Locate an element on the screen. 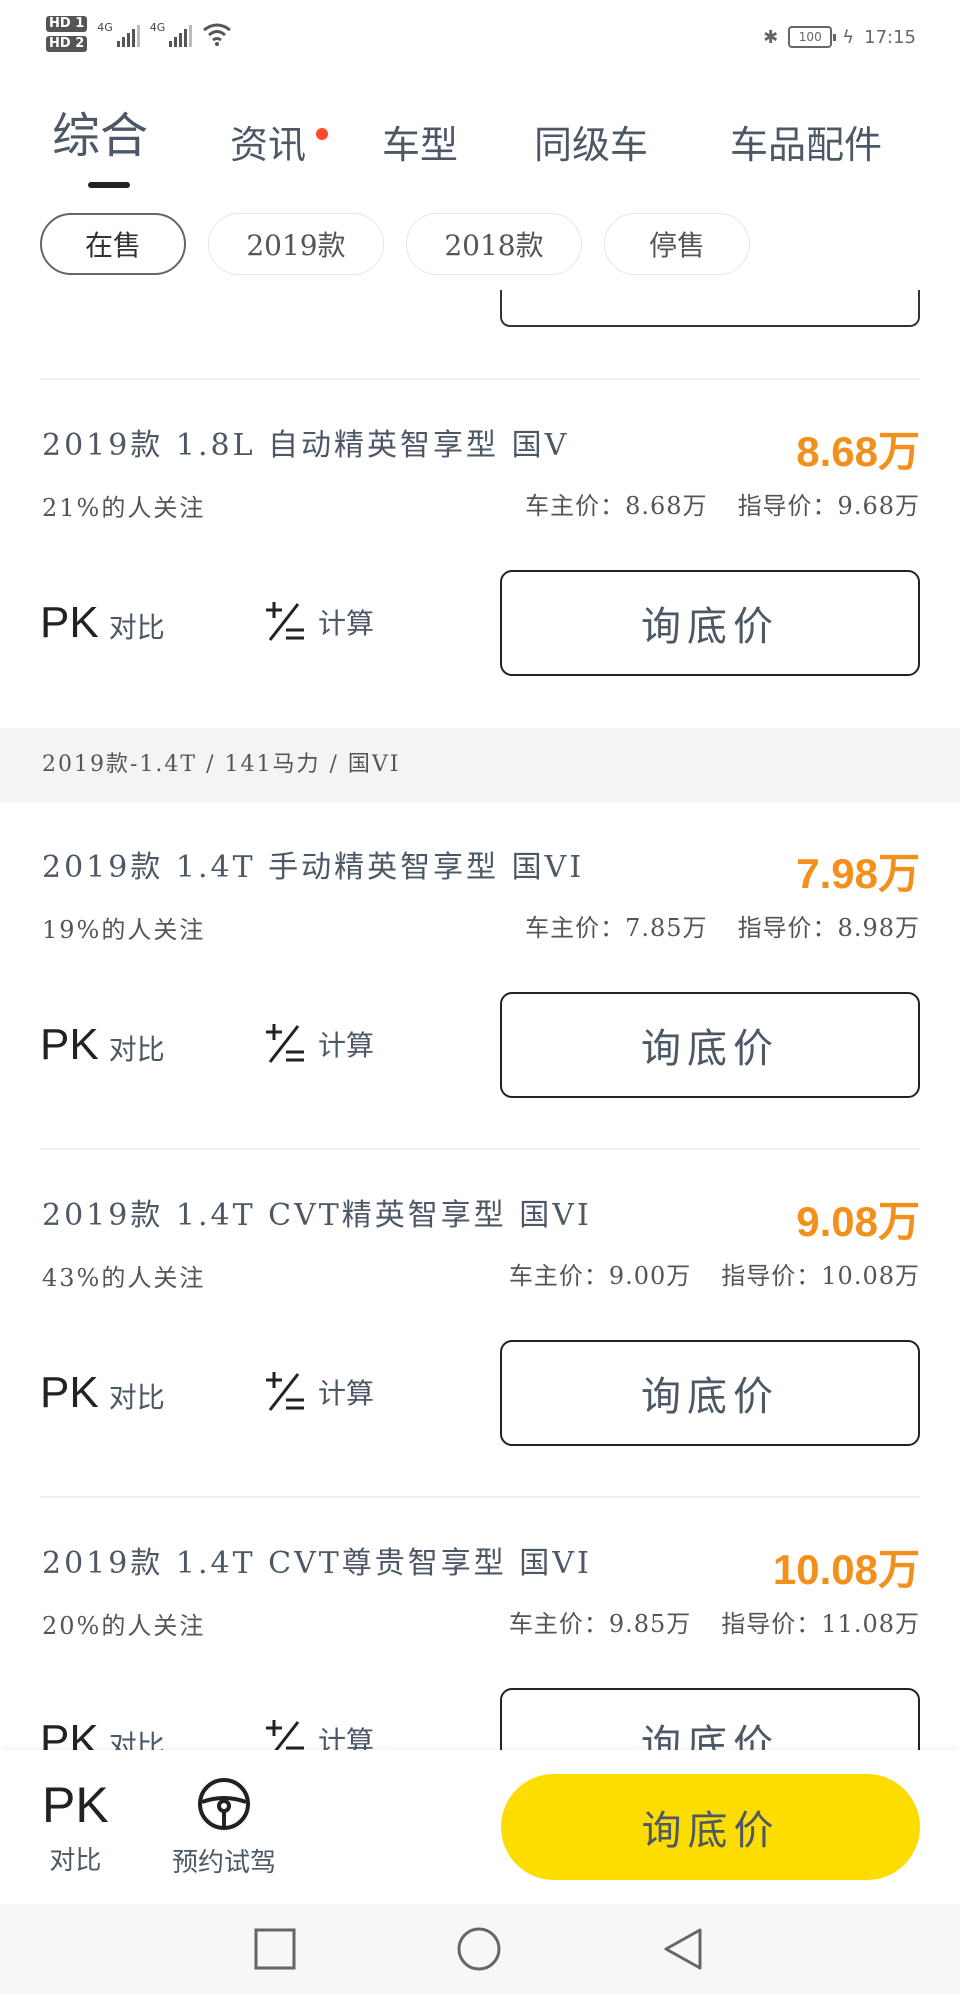 The width and height of the screenshot is (960, 1994). filter-2019: 2019款 is located at coordinates (296, 244).